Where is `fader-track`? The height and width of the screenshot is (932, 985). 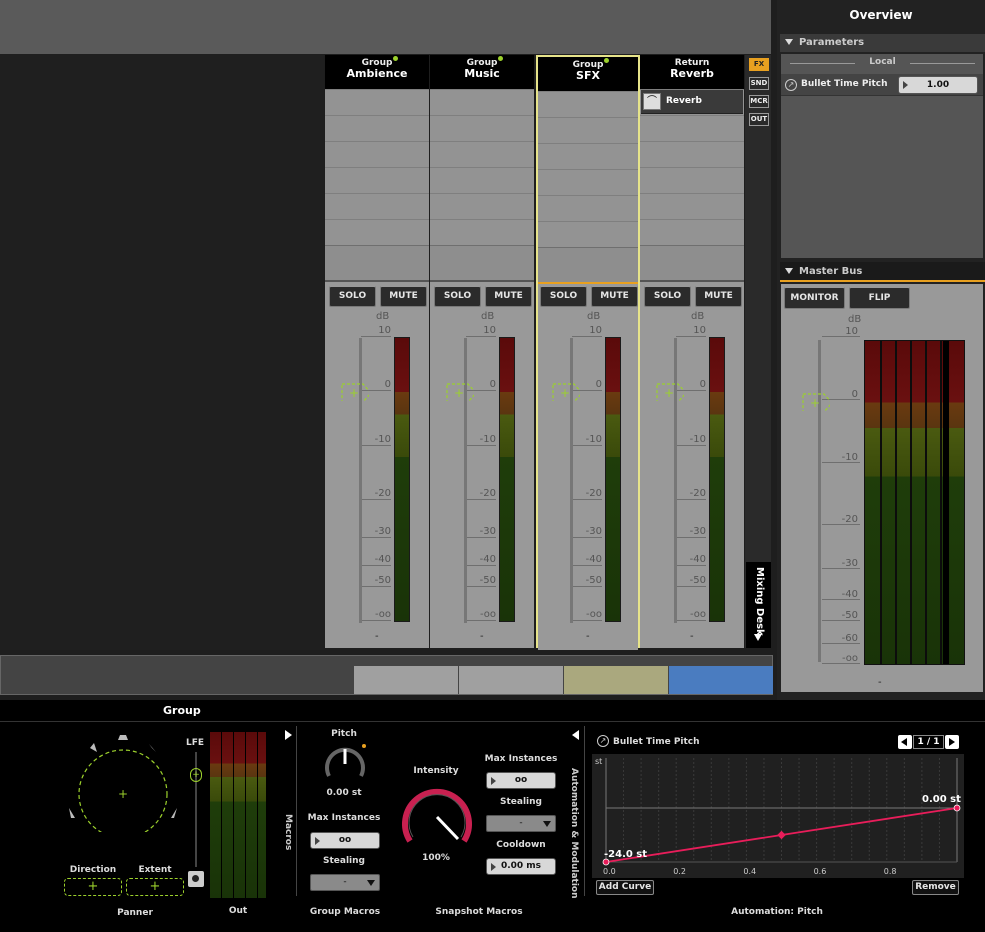
fader-track is located at coordinates (360, 480).